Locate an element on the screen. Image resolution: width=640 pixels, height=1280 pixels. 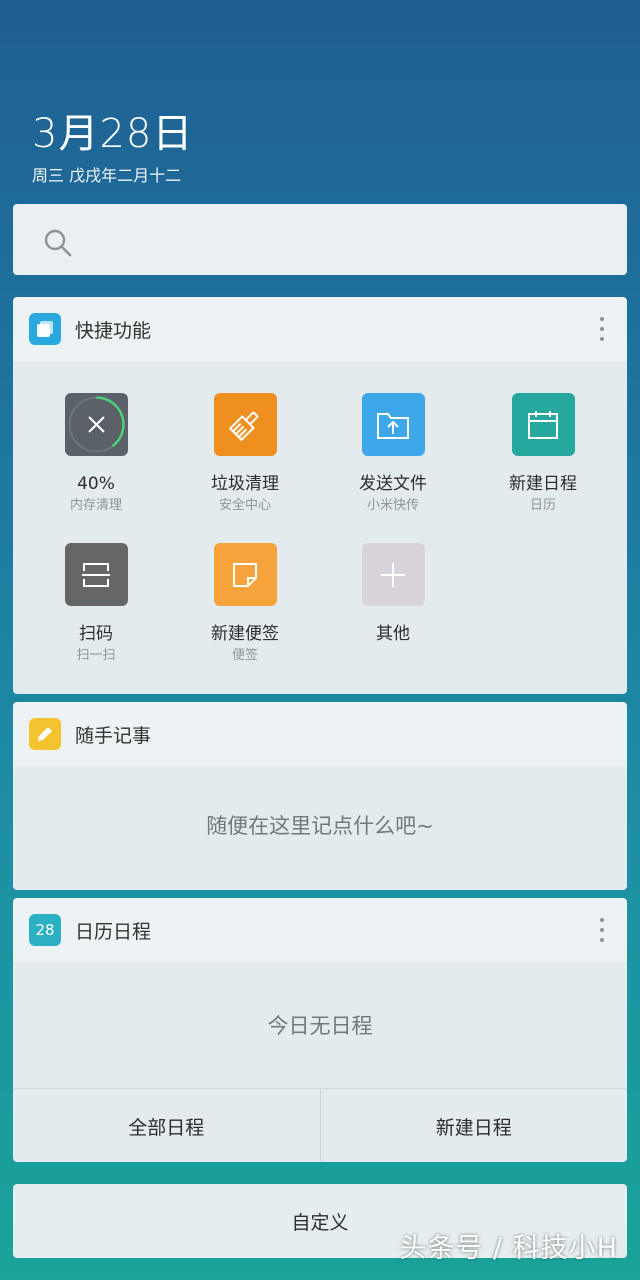
broom-icon is located at coordinates (245, 424).